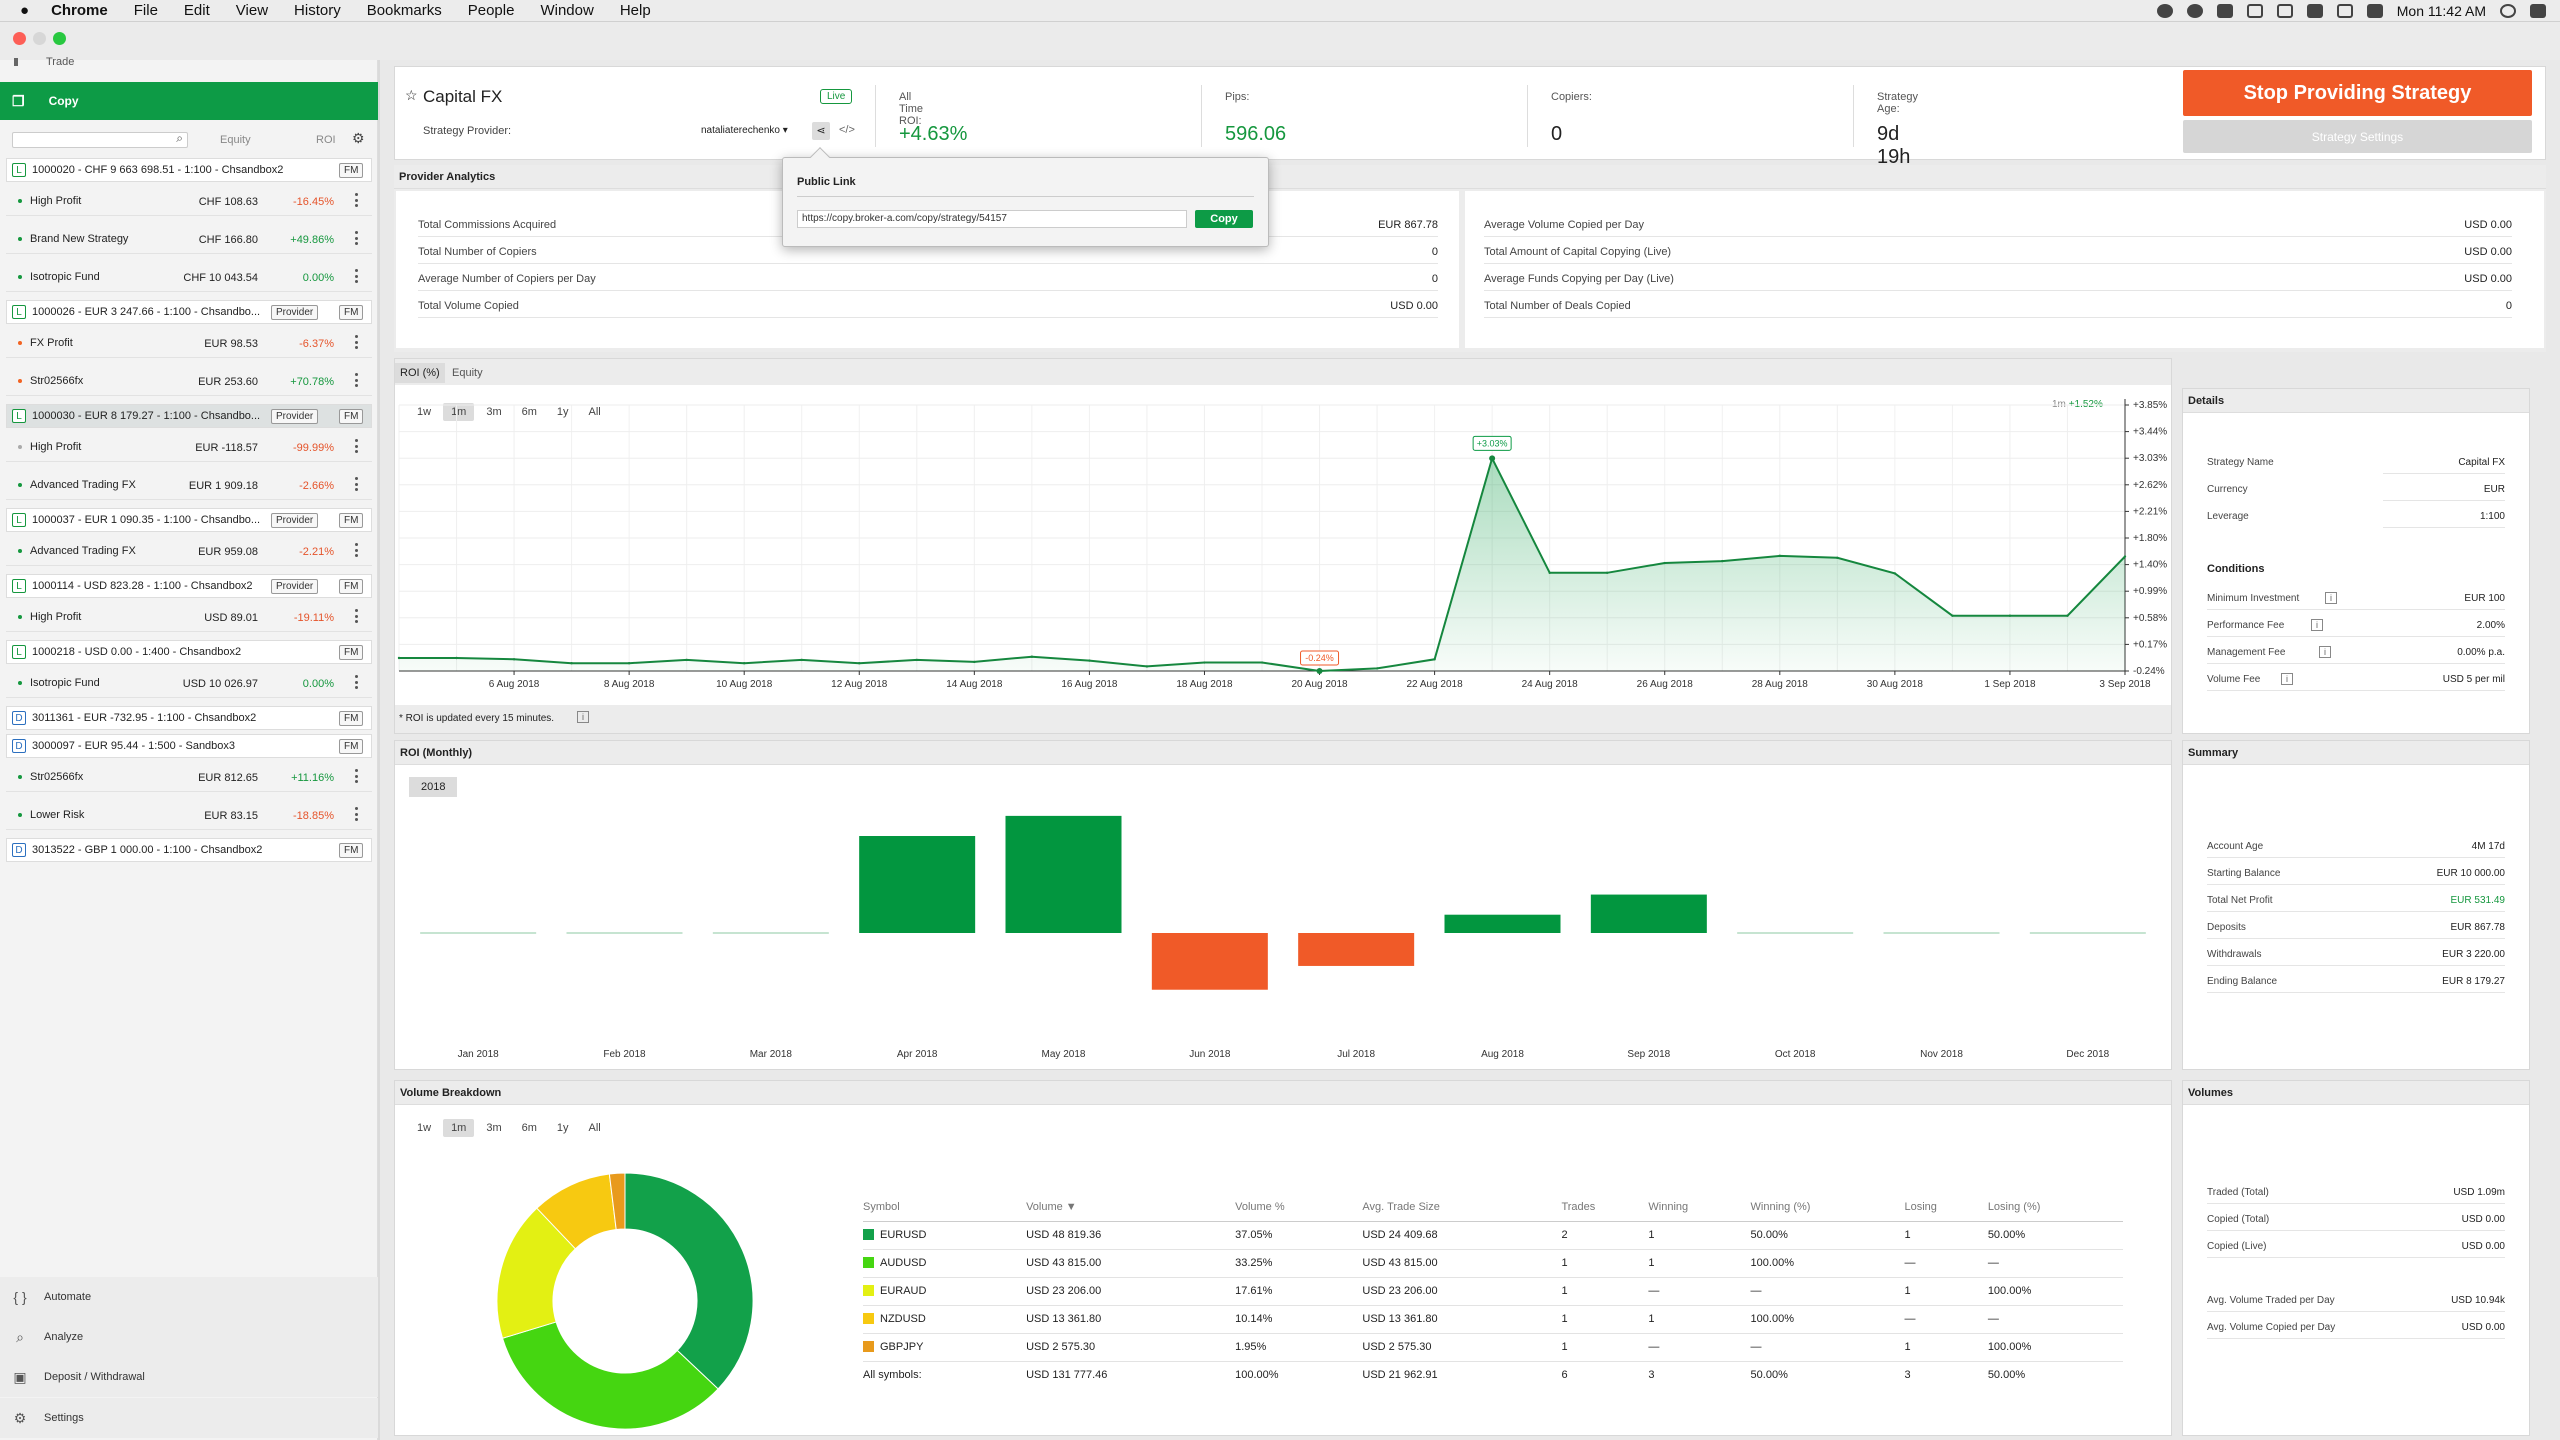 Image resolution: width=2560 pixels, height=1440 pixels. Describe the element at coordinates (433, 787) in the screenshot. I see `year-selector: 2018` at that location.